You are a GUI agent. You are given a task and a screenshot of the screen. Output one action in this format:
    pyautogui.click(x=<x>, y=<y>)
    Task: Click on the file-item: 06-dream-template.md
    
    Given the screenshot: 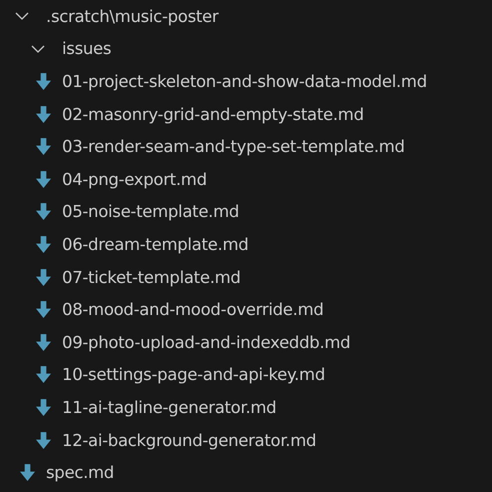 What is the action you would take?
    pyautogui.click(x=155, y=244)
    